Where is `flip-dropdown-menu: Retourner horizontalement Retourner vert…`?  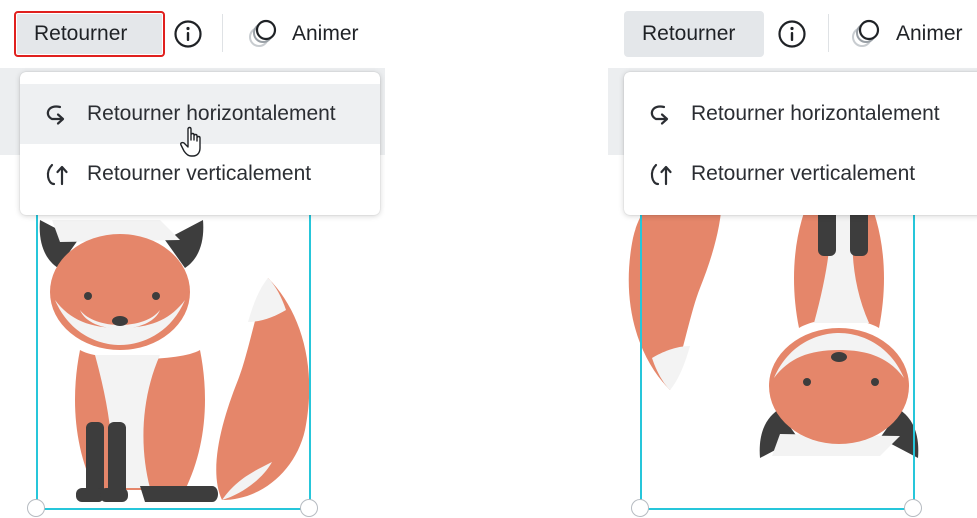
flip-dropdown-menu: Retourner horizontalement Retourner vert… is located at coordinates (800, 143).